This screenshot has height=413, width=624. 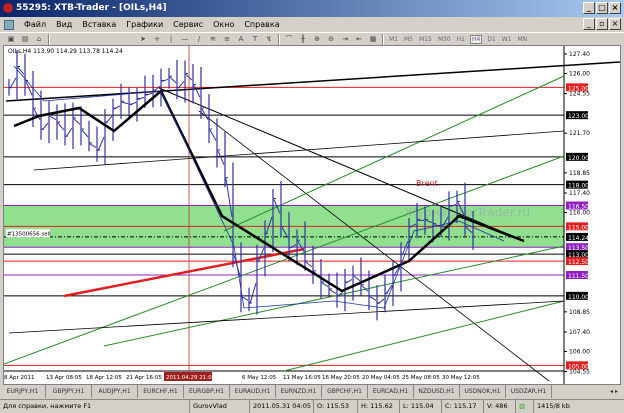 I want to click on indicators-icon: ▦, so click(x=373, y=39).